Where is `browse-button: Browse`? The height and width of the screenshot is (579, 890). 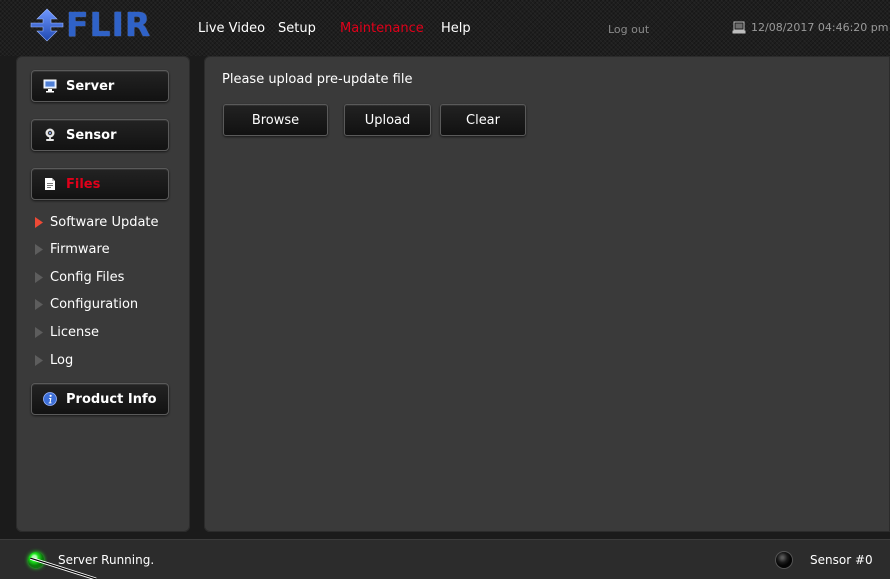 browse-button: Browse is located at coordinates (275, 120).